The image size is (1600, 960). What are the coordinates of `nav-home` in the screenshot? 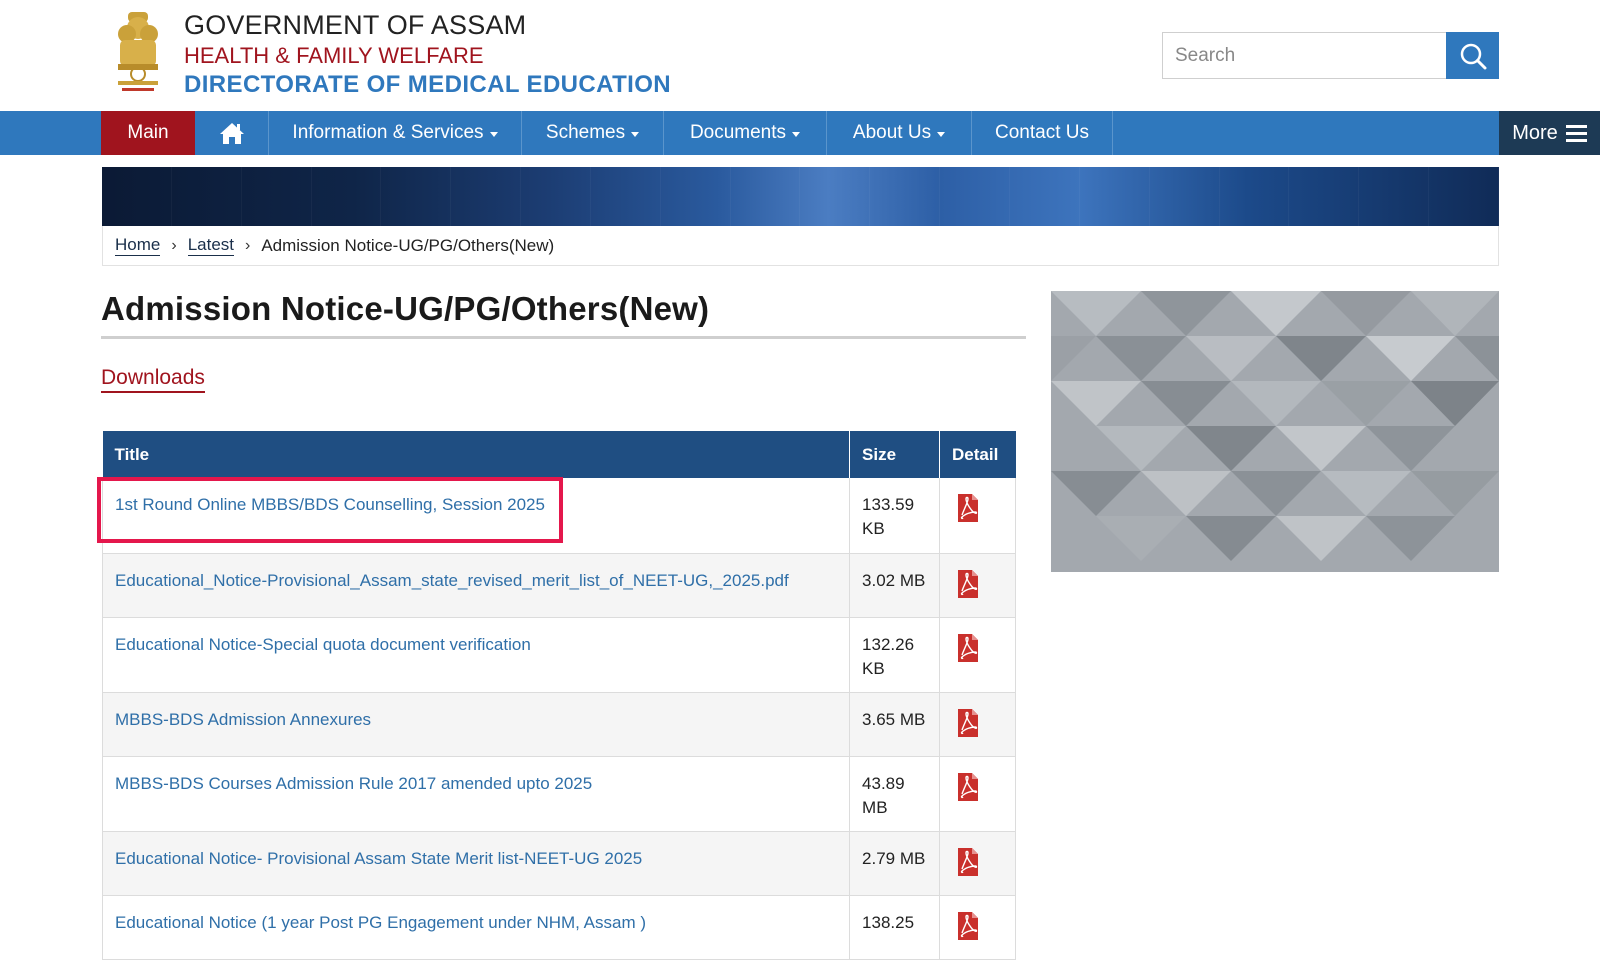 It's located at (232, 133).